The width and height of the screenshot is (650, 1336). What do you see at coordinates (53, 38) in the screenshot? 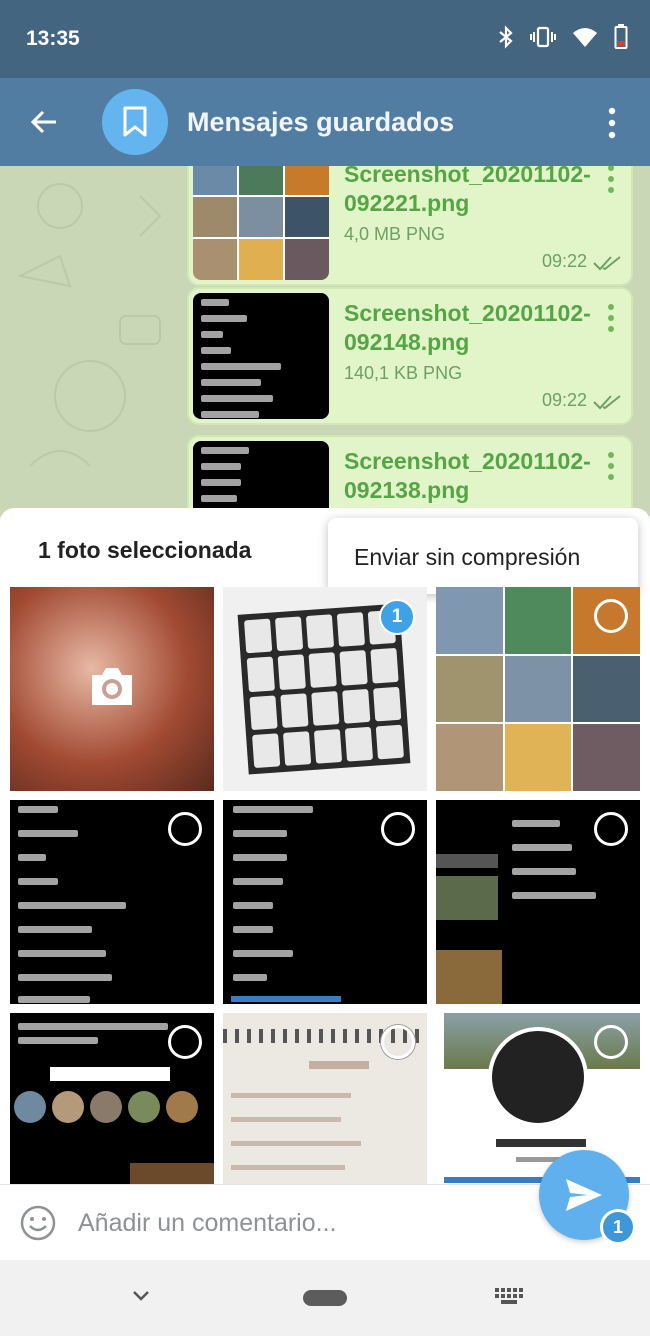
I see `status-time: 13:35` at bounding box center [53, 38].